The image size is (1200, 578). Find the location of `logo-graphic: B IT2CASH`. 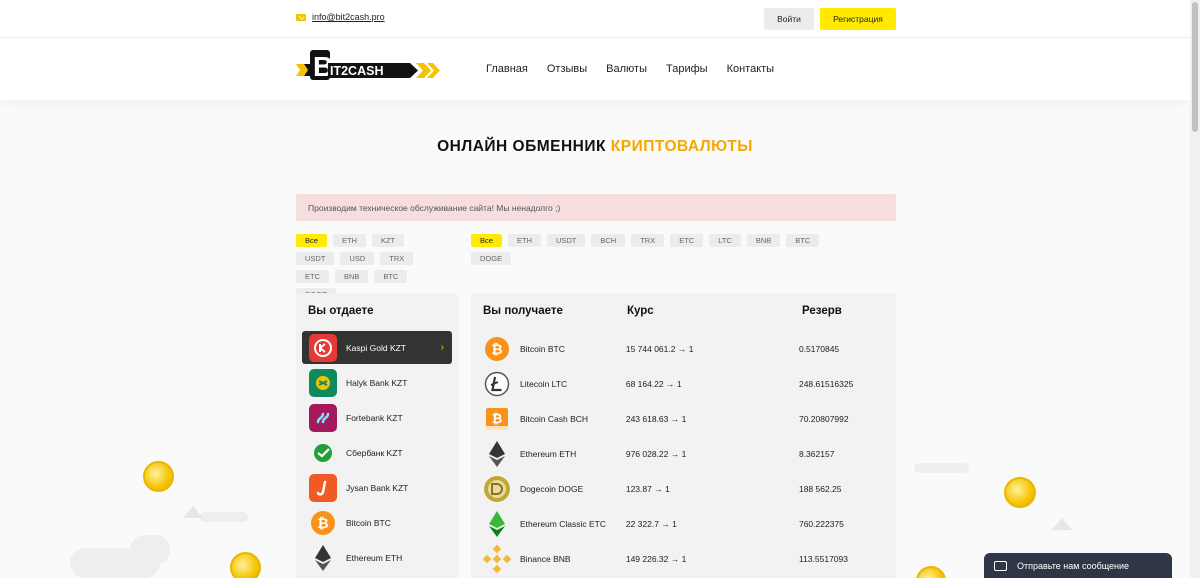

logo-graphic: B IT2CASH is located at coordinates (368, 66).